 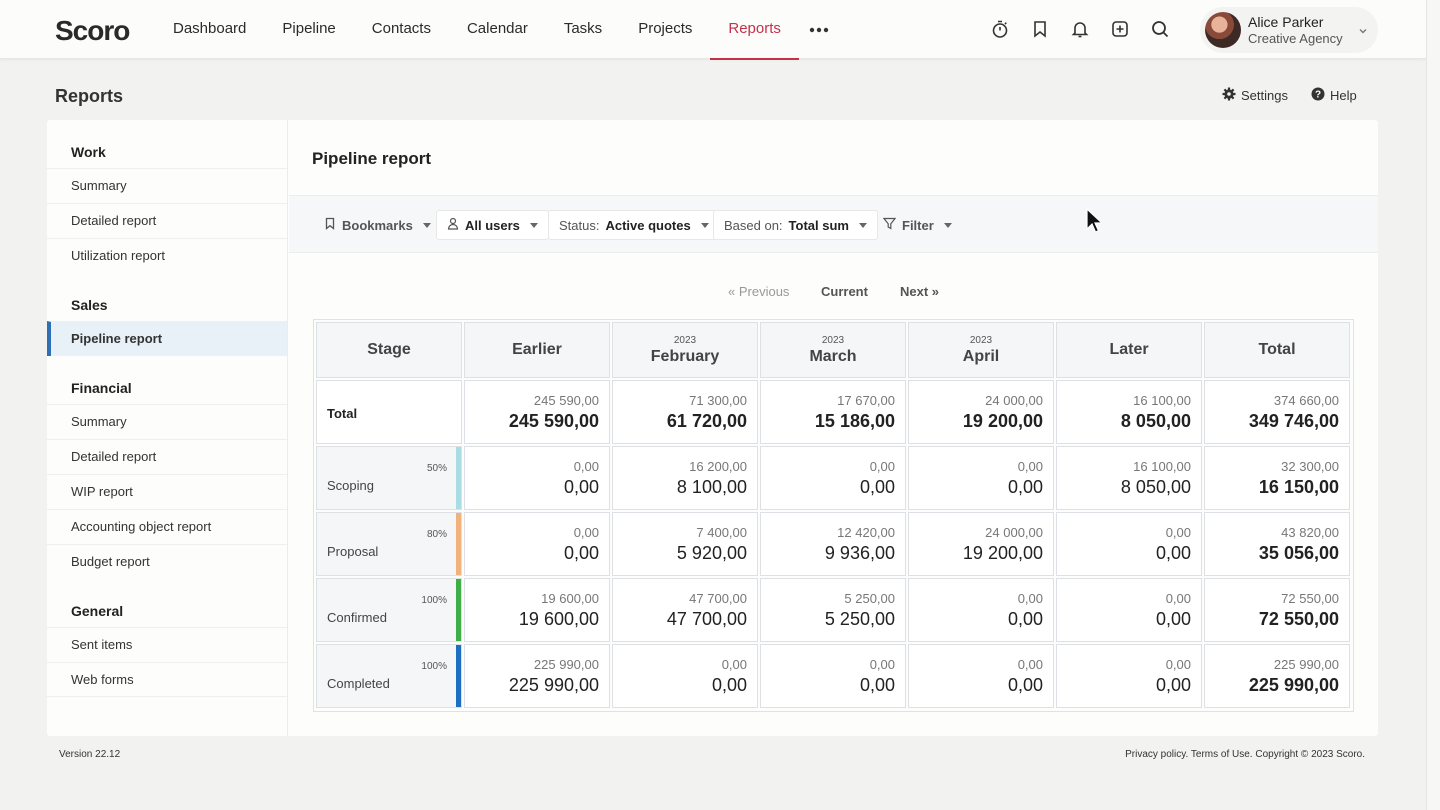 I want to click on column-label: Earlier, so click(x=537, y=349).